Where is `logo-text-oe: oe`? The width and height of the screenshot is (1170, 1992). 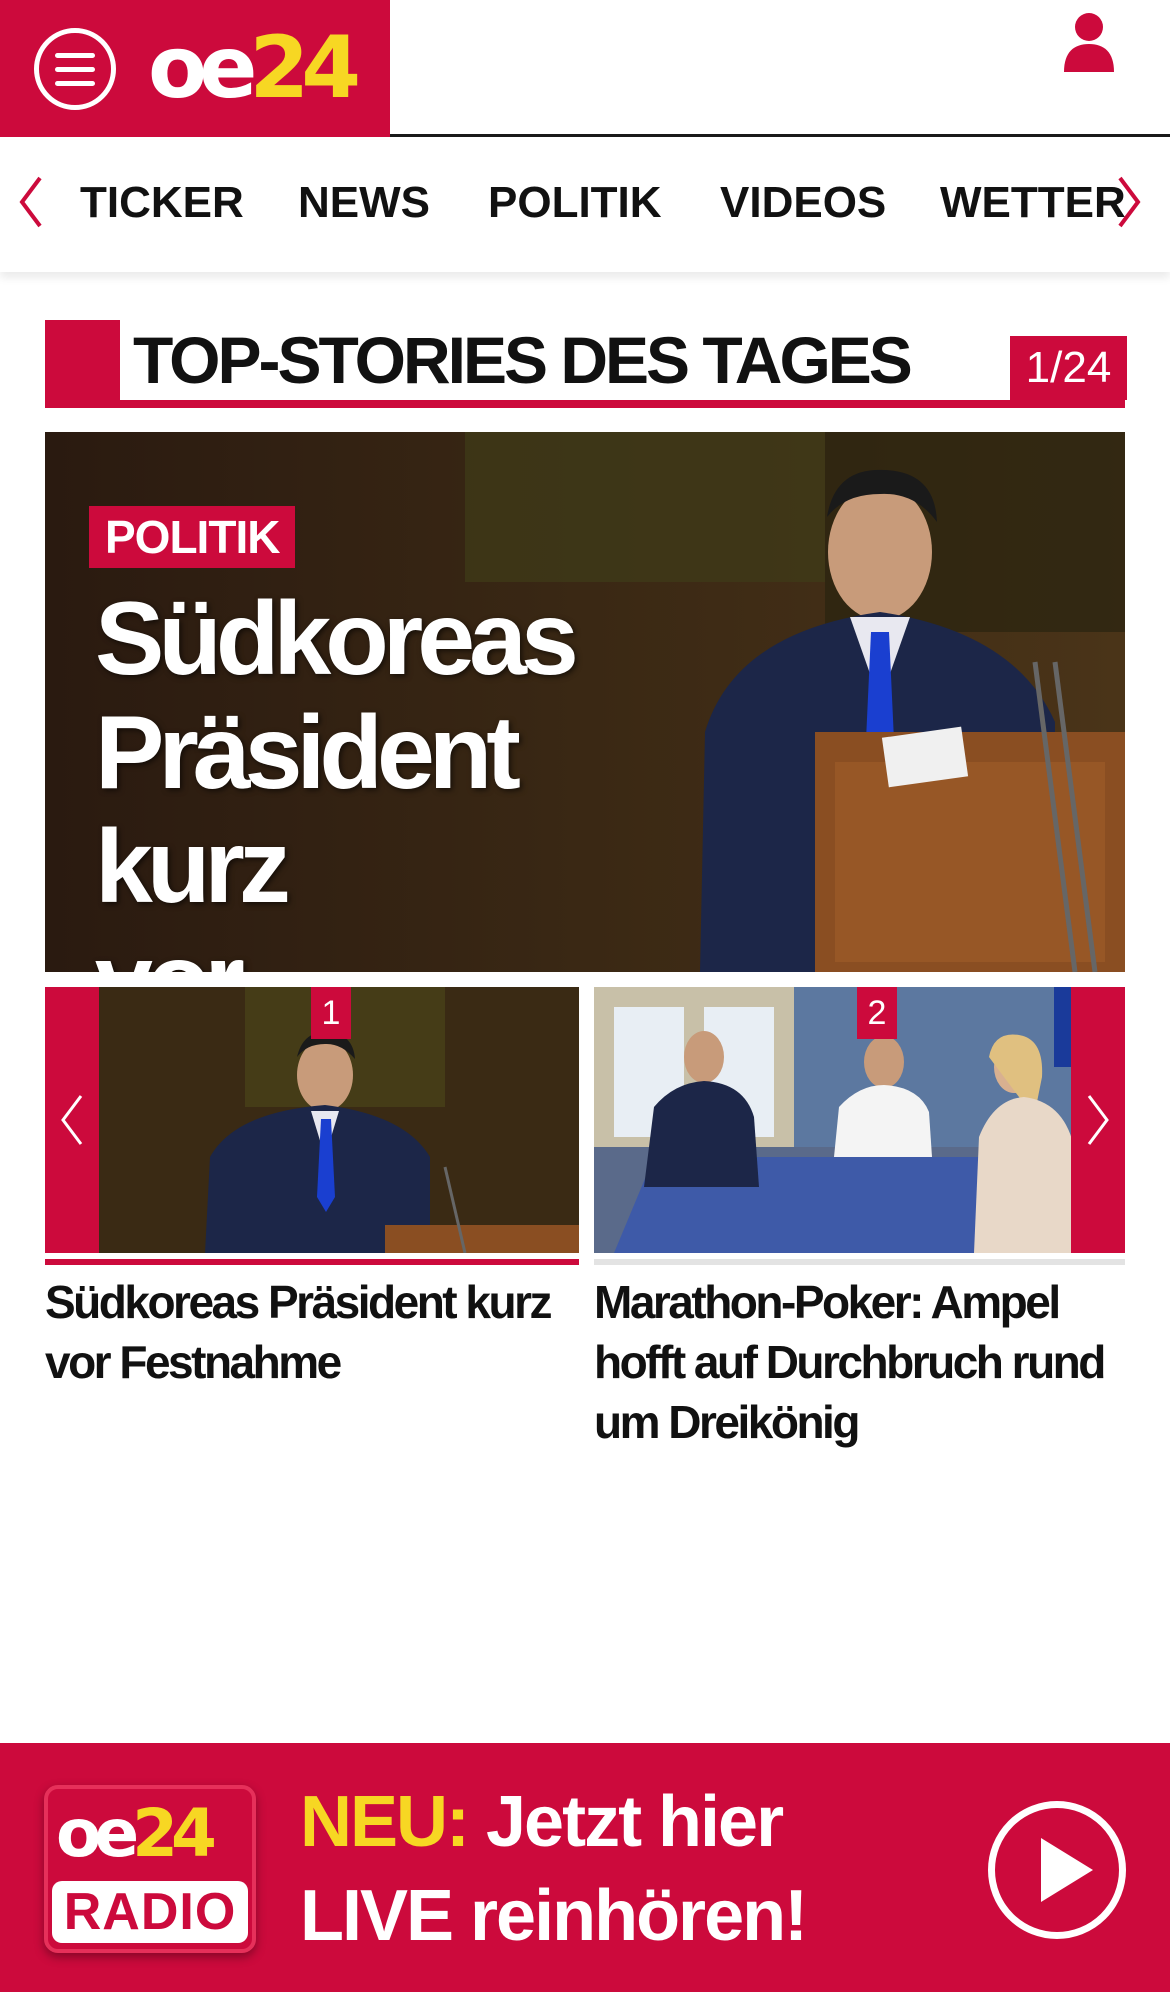
logo-text-oe: oe is located at coordinates (202, 68).